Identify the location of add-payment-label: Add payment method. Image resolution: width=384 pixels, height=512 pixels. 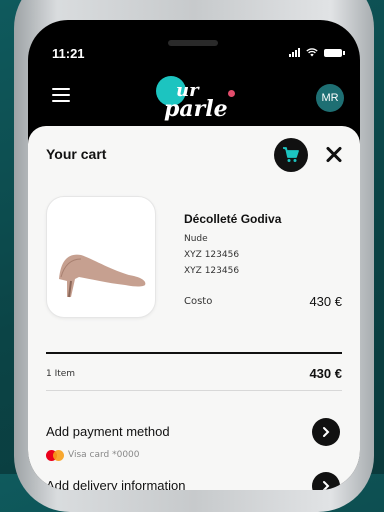
(108, 431).